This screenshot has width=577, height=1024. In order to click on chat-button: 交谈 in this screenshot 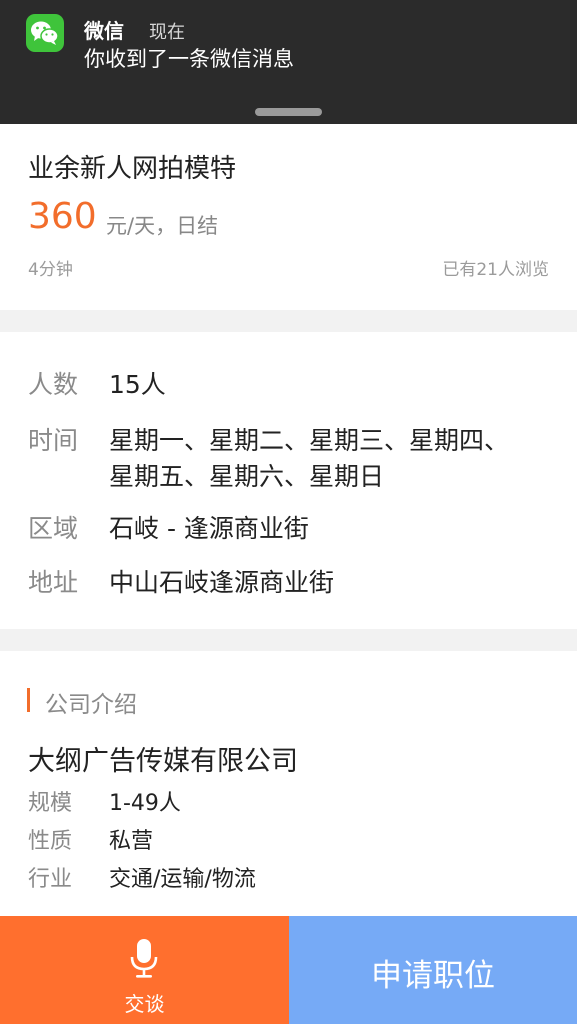, I will do `click(144, 970)`.